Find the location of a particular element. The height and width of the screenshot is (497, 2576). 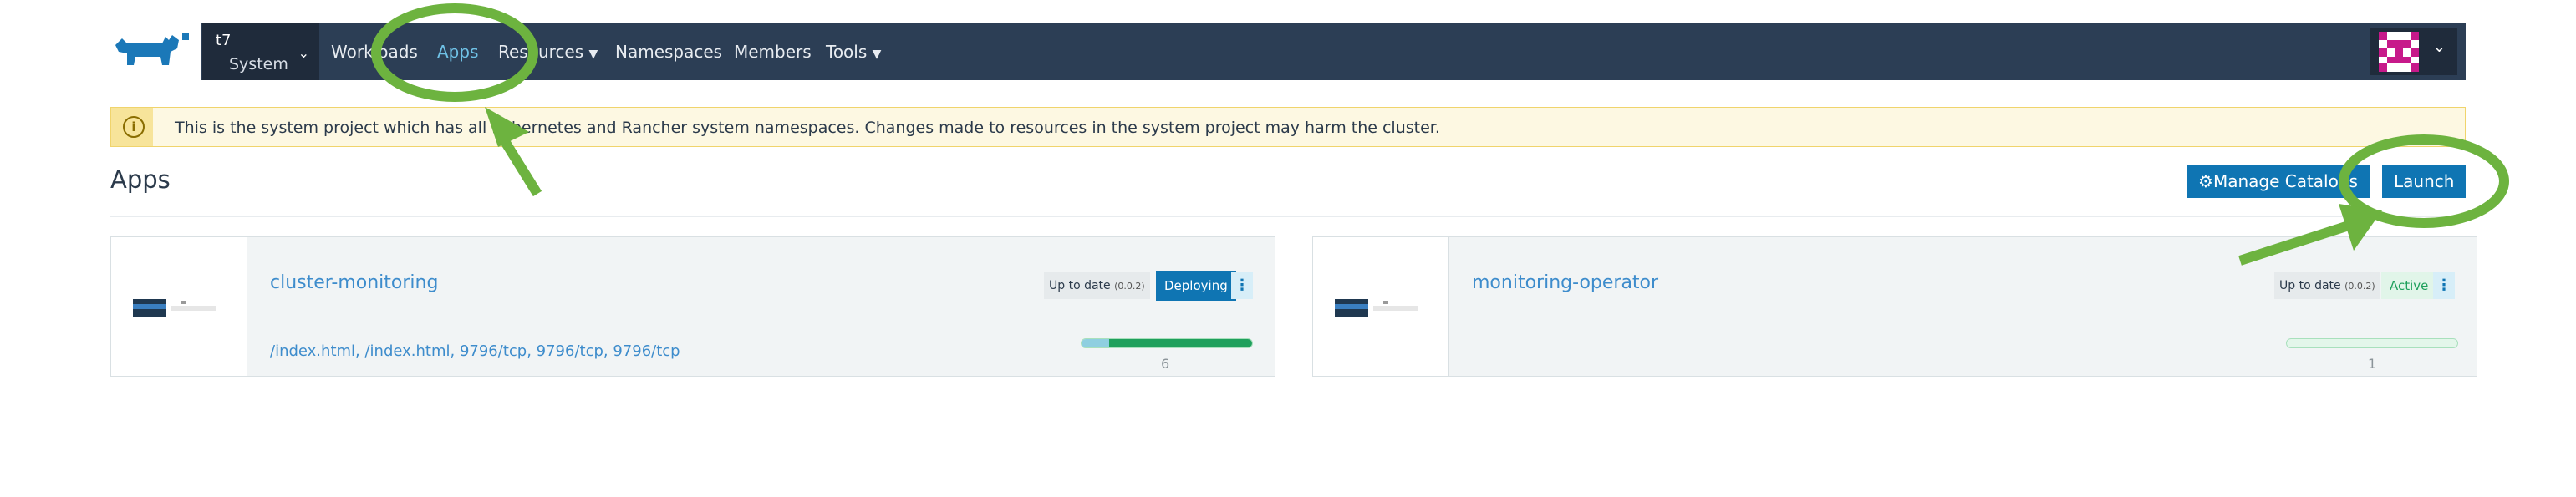

user-menu: ⌄ is located at coordinates (2413, 51).